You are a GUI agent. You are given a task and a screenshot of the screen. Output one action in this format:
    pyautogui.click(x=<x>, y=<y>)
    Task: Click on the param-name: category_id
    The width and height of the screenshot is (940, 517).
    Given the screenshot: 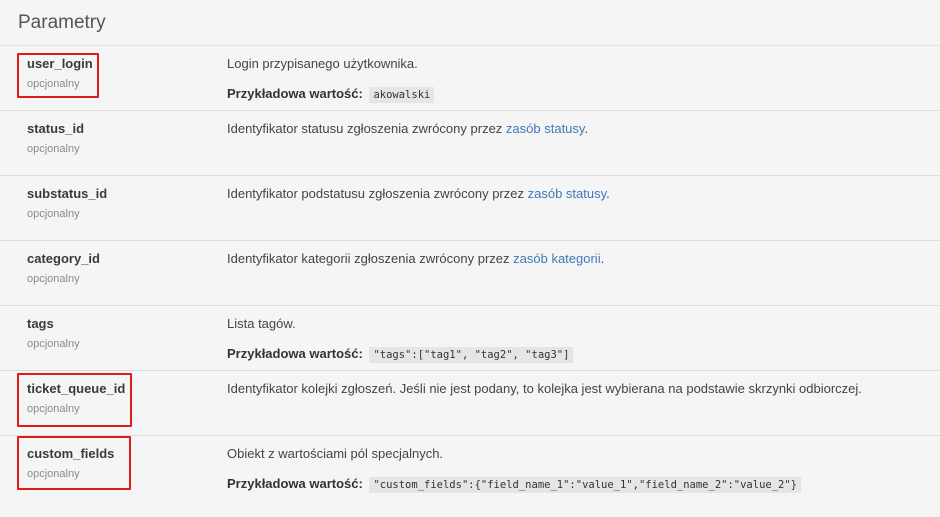 What is the action you would take?
    pyautogui.click(x=63, y=258)
    